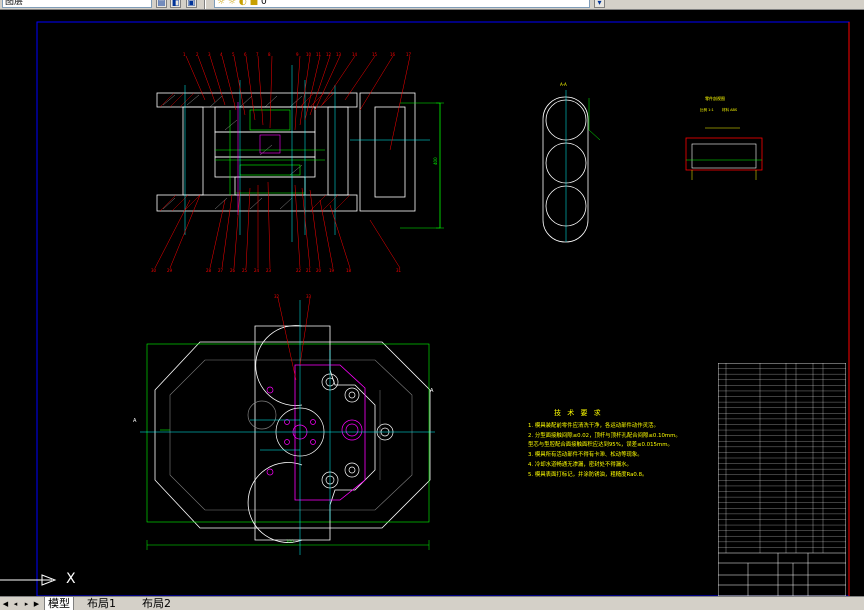 The height and width of the screenshot is (610, 864). I want to click on svg-text: 比例 1:1, so click(707, 109).